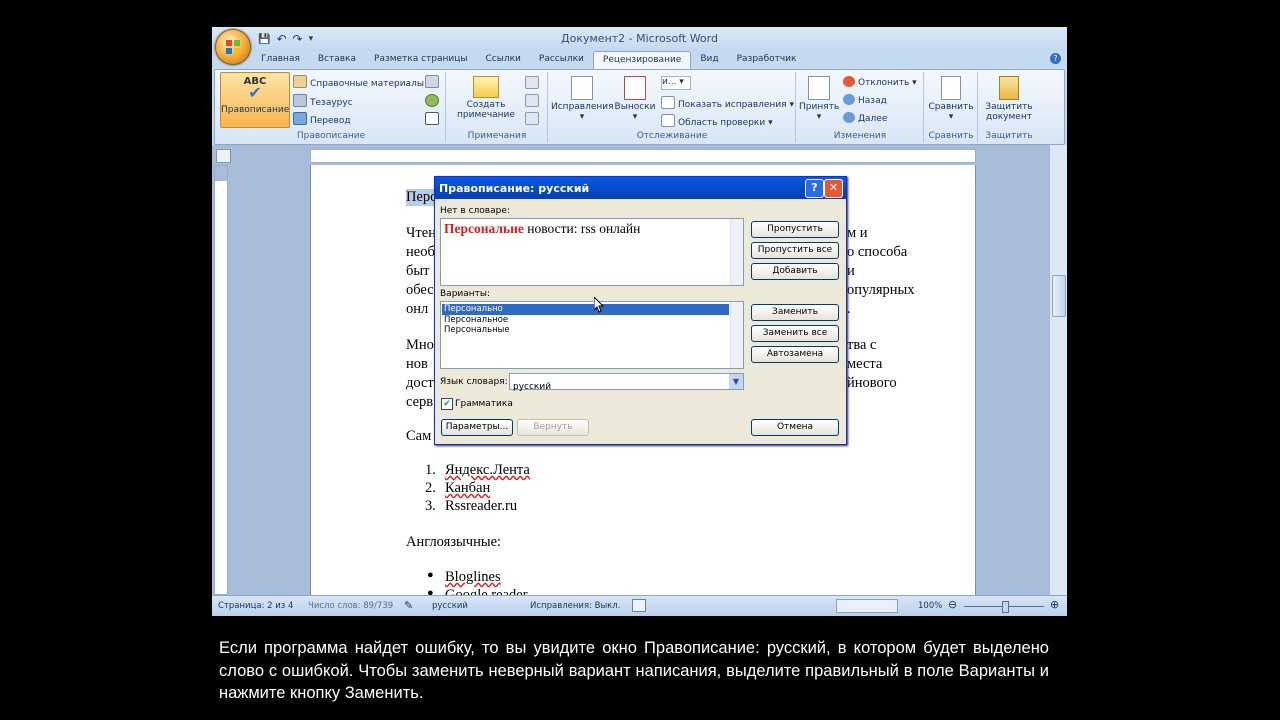 This screenshot has width=1280, height=720. Describe the element at coordinates (408, 605) in the screenshot. I see `proofing-icon: ✎` at that location.